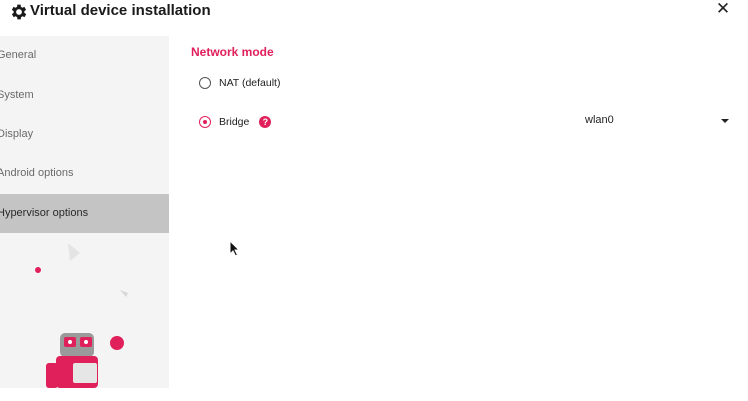 This screenshot has height=401, width=748. I want to click on decor-ball, so click(117, 343).